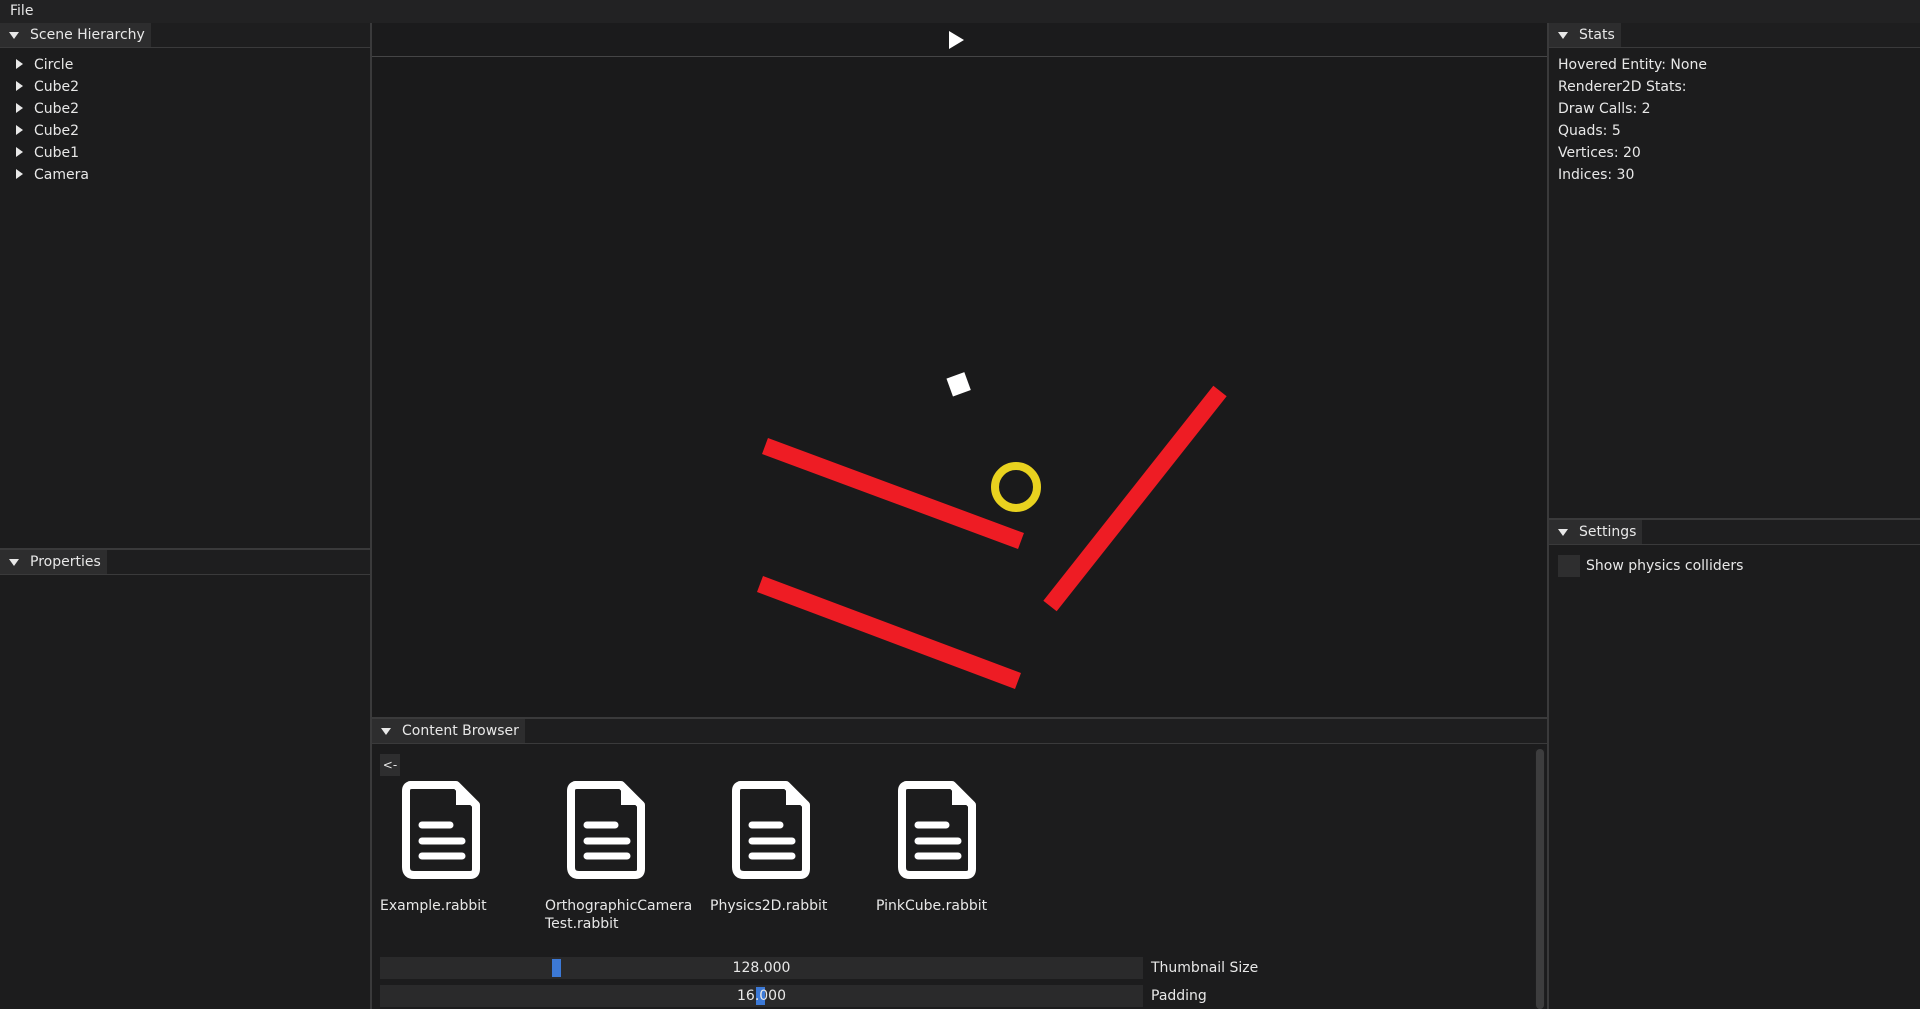 The width and height of the screenshot is (1920, 1009). What do you see at coordinates (21, 11) in the screenshot?
I see `menu-file: File` at bounding box center [21, 11].